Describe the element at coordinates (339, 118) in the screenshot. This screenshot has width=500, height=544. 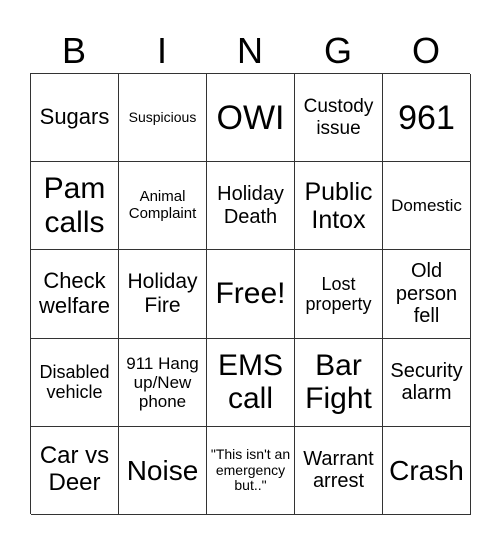
I see `bingo-cell: Custody issue` at that location.